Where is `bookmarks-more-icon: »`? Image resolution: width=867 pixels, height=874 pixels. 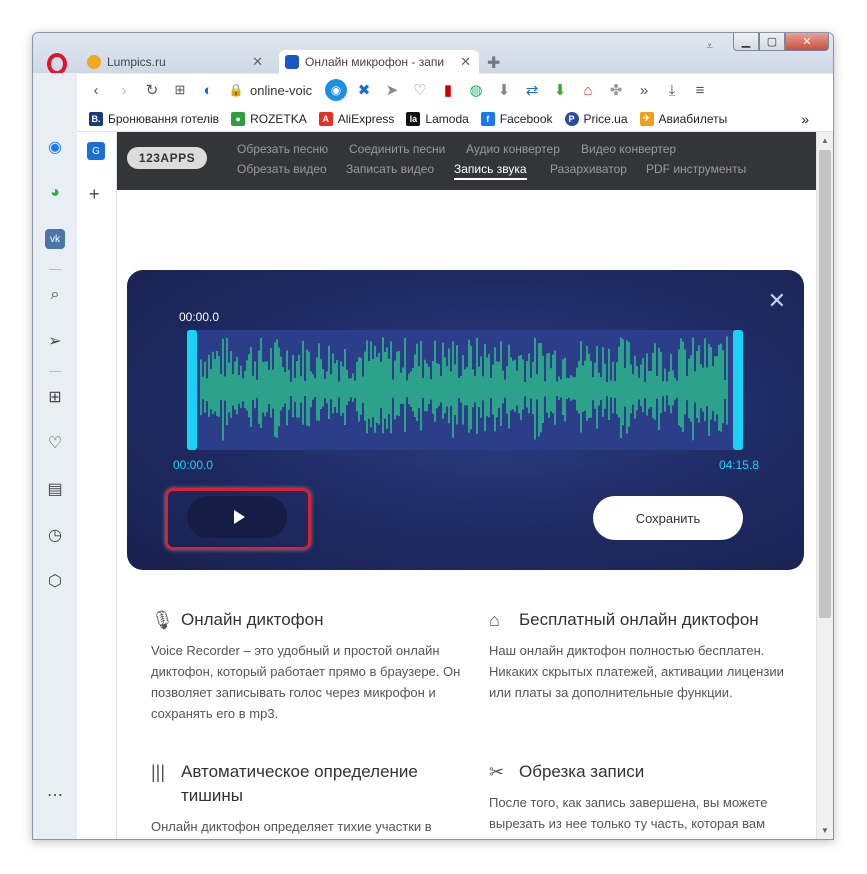
bookmarks-more-icon: » is located at coordinates (805, 119).